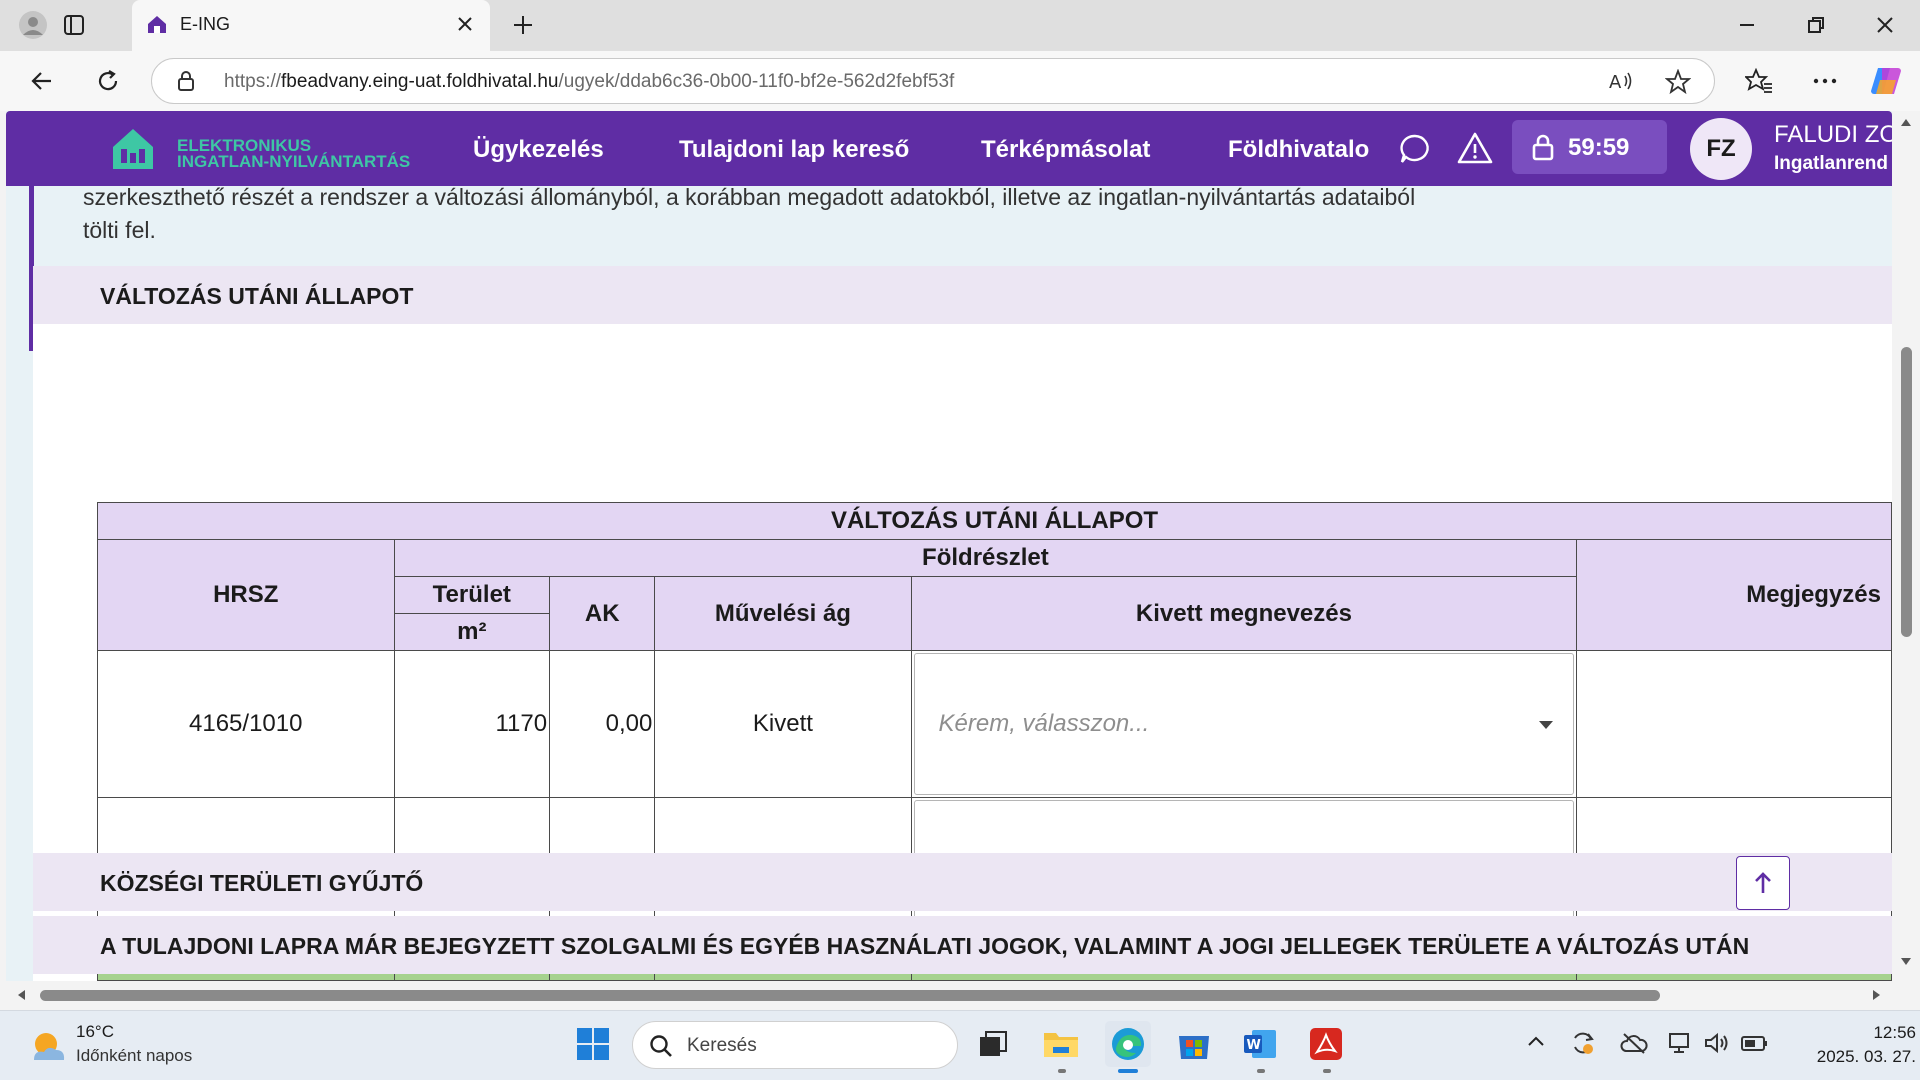  Describe the element at coordinates (994, 521) in the screenshot. I see `table-caption: VÁLTOZÁS UTÁNI ÁLLAPOT` at that location.